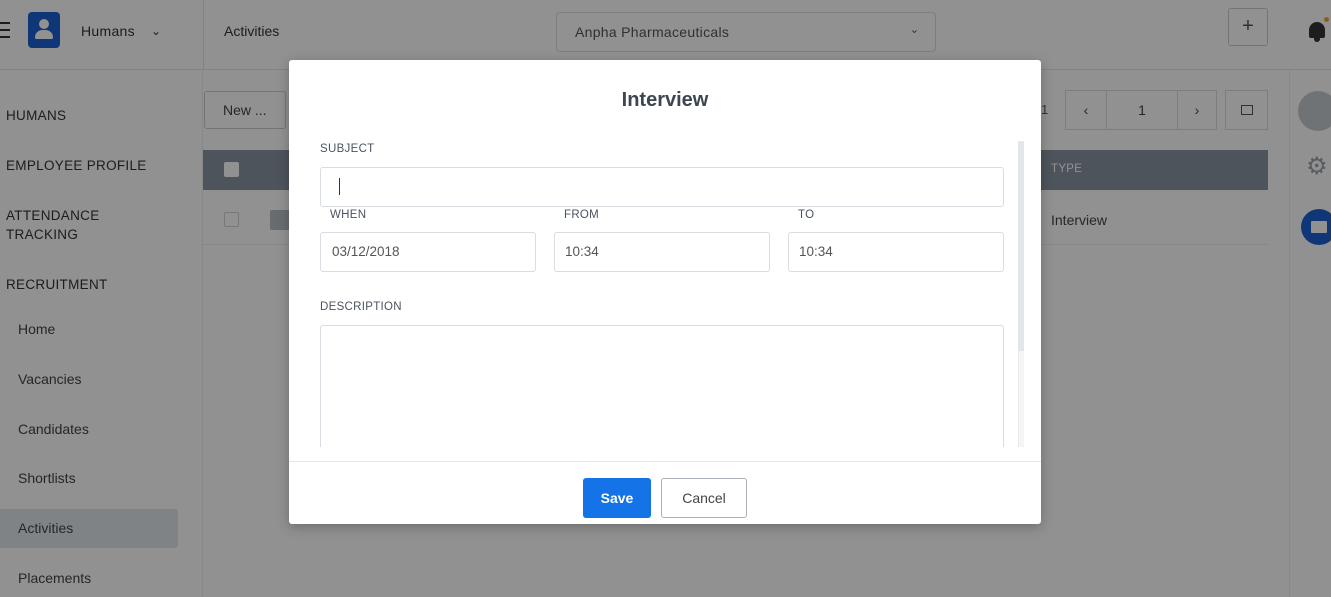  Describe the element at coordinates (617, 498) in the screenshot. I see `save-button: Save` at that location.